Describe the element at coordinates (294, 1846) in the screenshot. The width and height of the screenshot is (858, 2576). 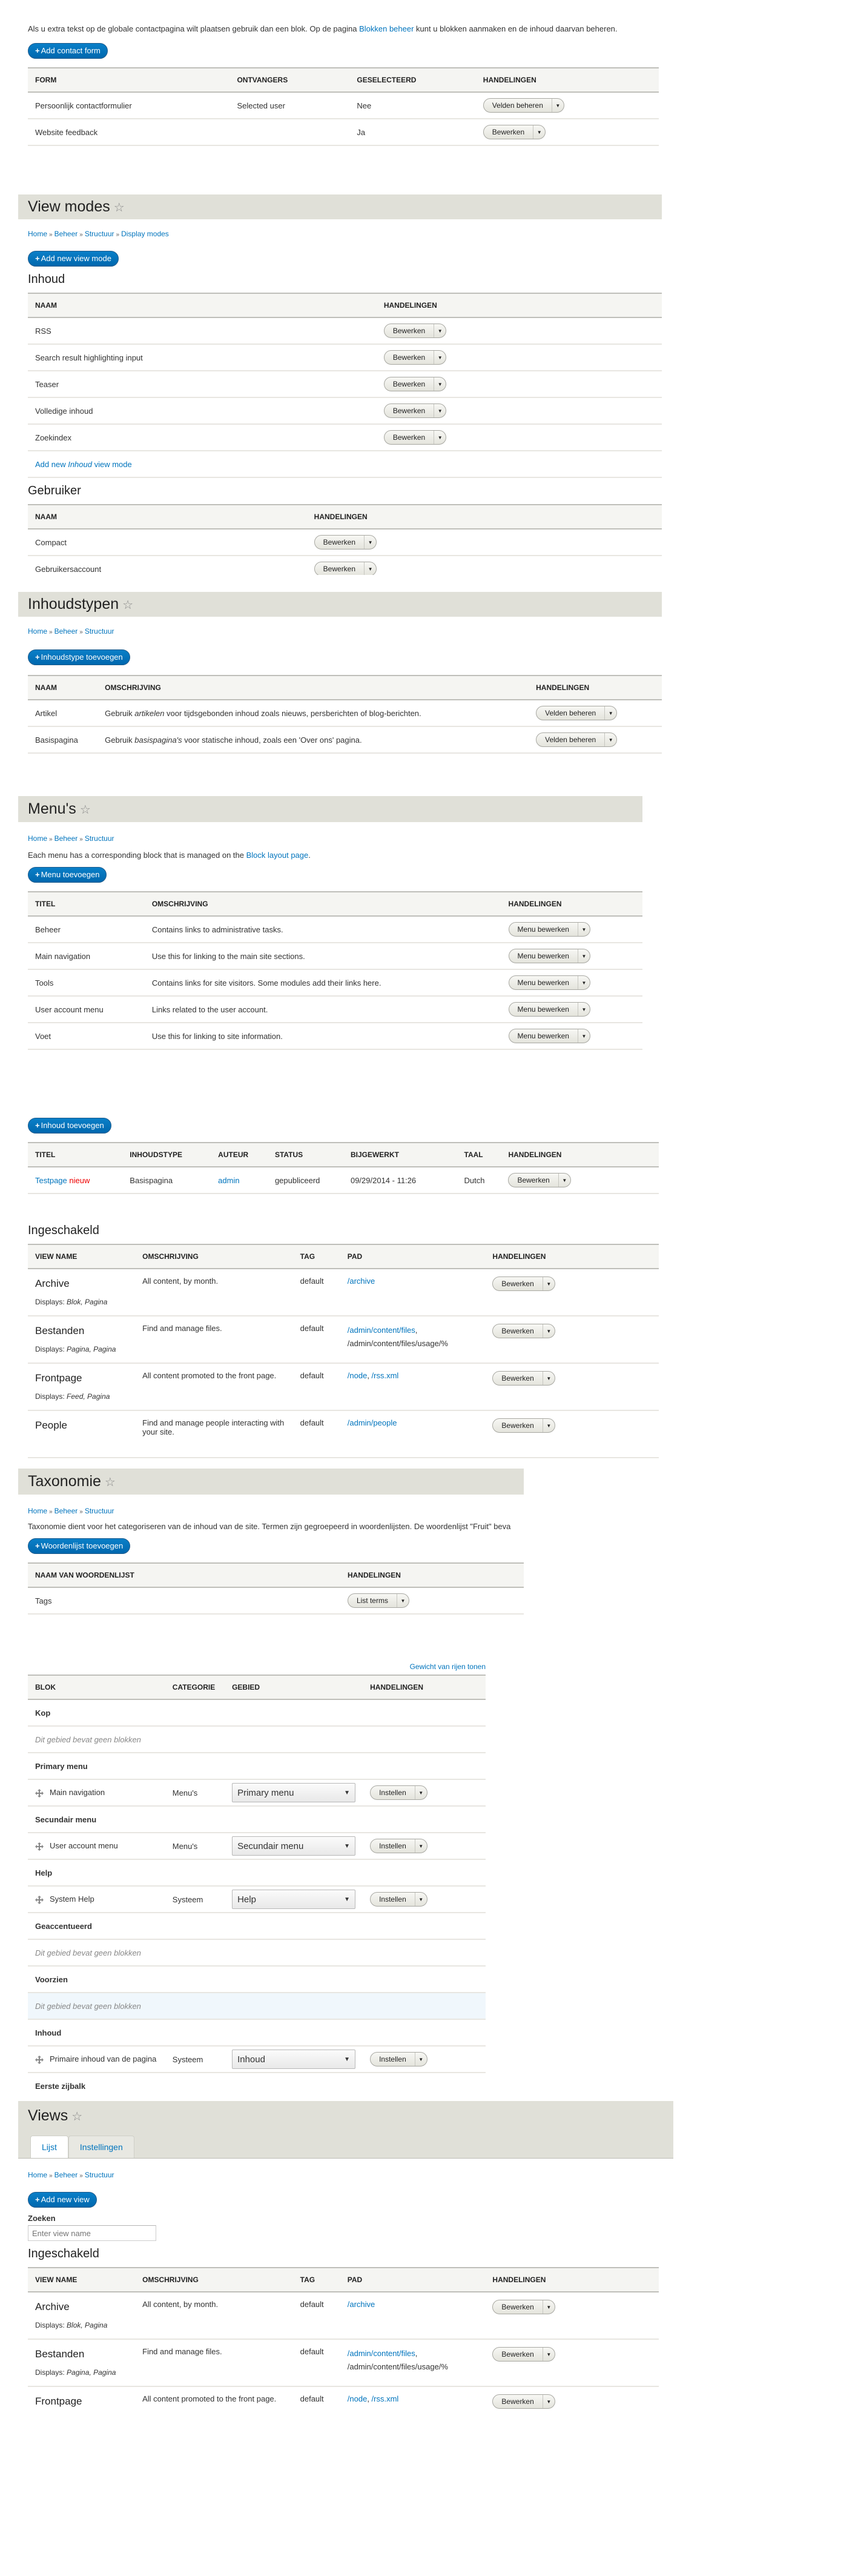
I see `region-select: Secundair menu ▼` at that location.